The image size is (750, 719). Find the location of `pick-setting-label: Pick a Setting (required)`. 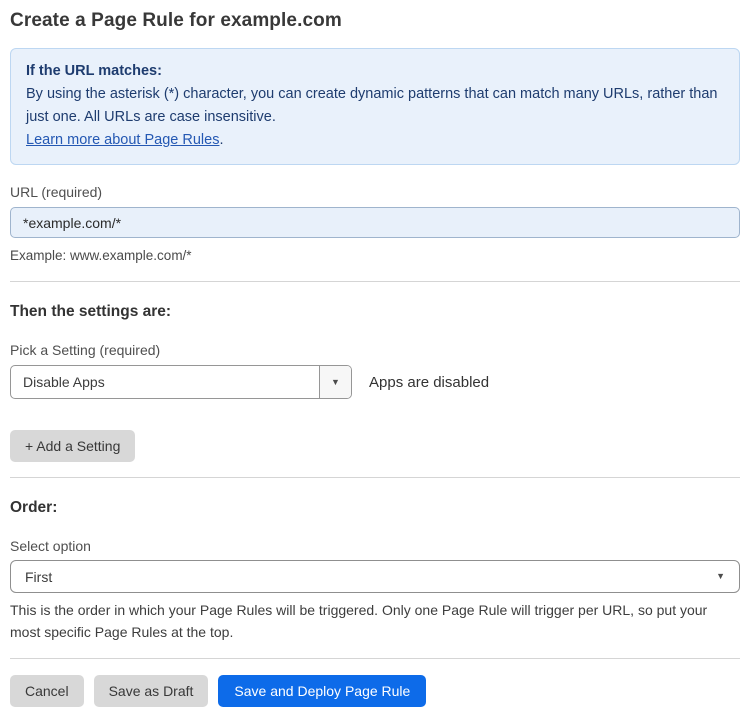

pick-setting-label: Pick a Setting (required) is located at coordinates (85, 350).